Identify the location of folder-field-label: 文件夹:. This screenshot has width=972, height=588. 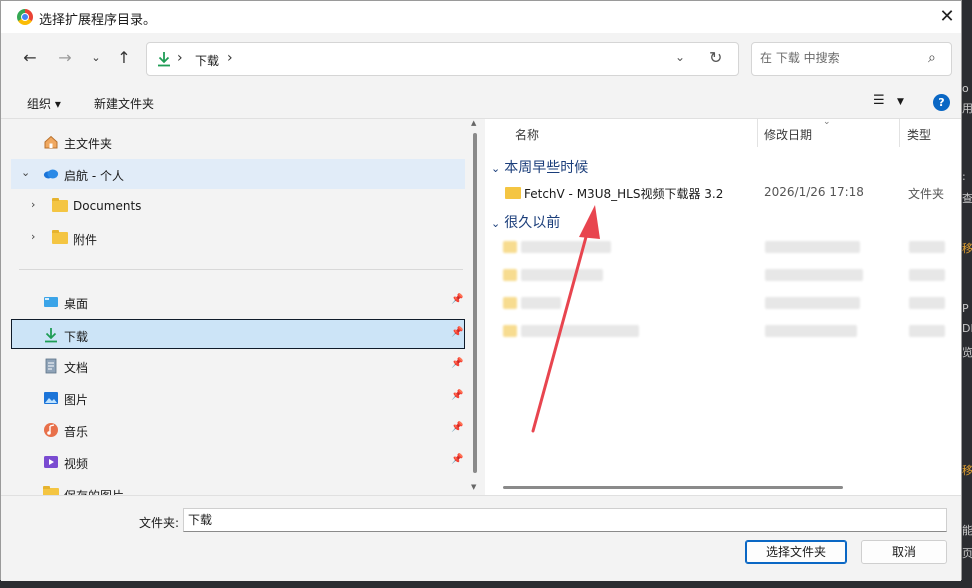
(159, 523).